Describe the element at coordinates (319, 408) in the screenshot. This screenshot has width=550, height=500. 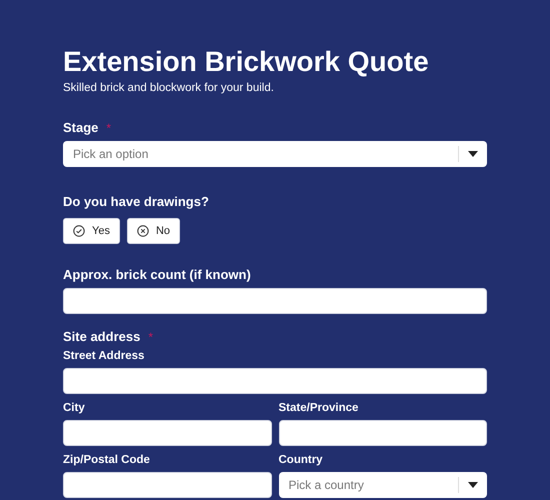
I see `field-label: State/Province` at that location.